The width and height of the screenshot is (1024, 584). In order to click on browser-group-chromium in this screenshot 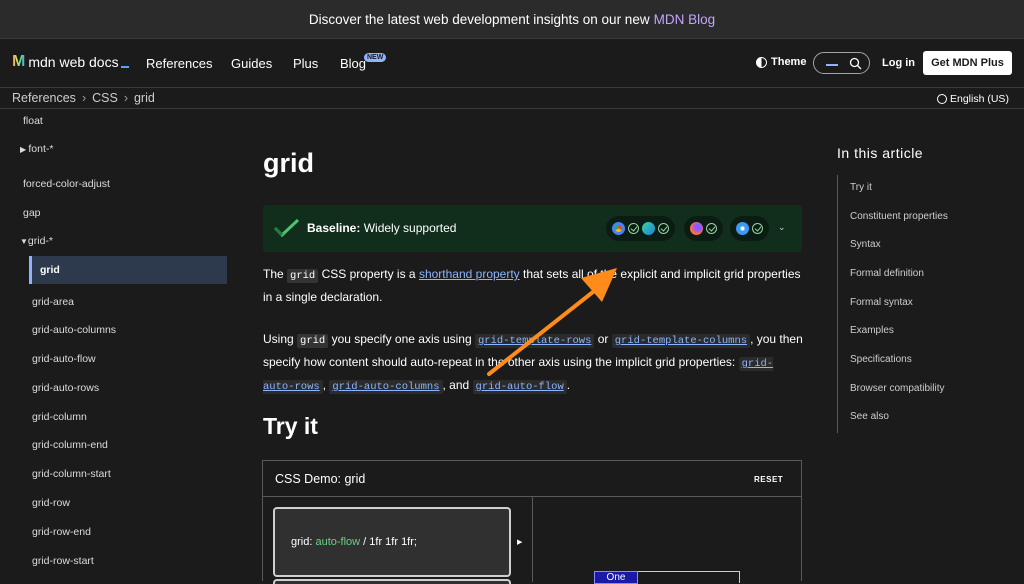, I will do `click(640, 228)`.